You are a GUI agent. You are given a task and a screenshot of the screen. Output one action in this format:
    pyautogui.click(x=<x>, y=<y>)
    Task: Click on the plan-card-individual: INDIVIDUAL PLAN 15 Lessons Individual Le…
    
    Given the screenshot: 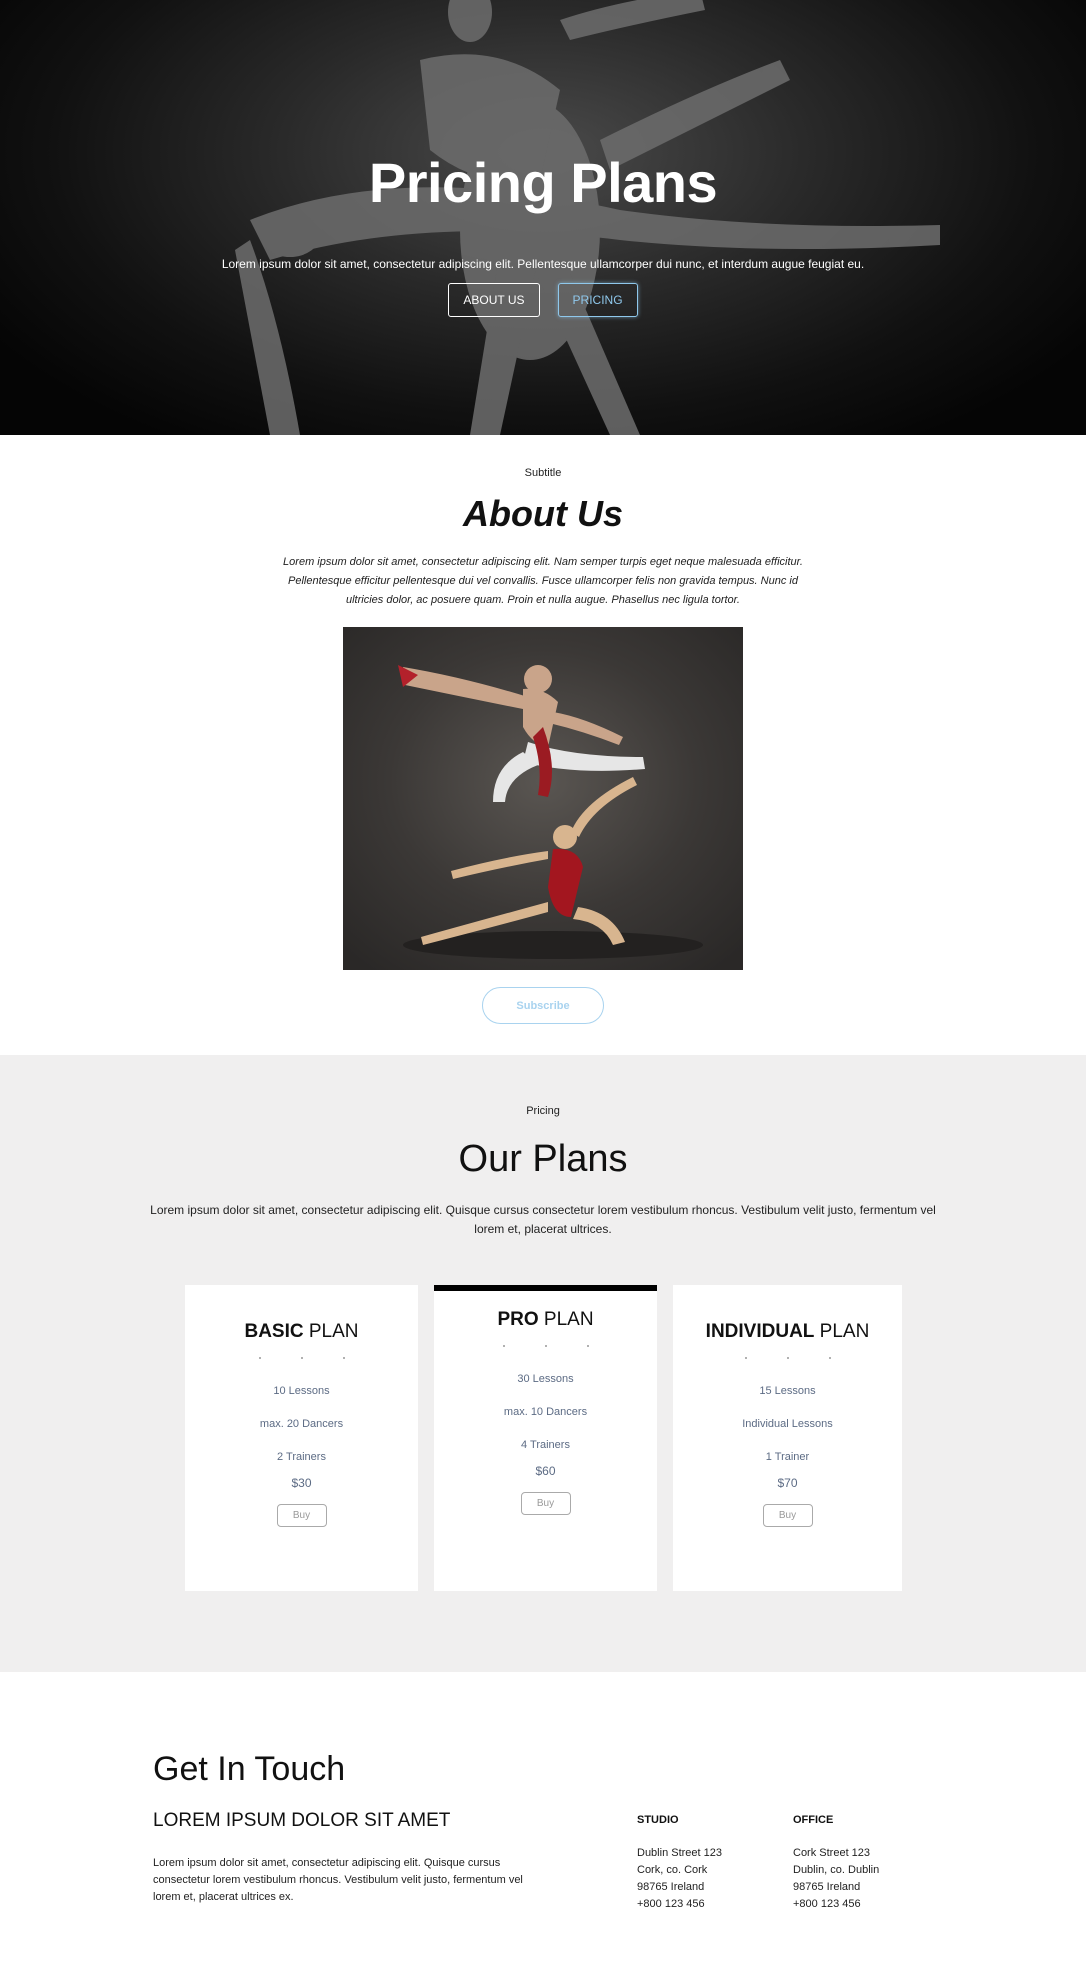 What is the action you would take?
    pyautogui.click(x=787, y=1438)
    